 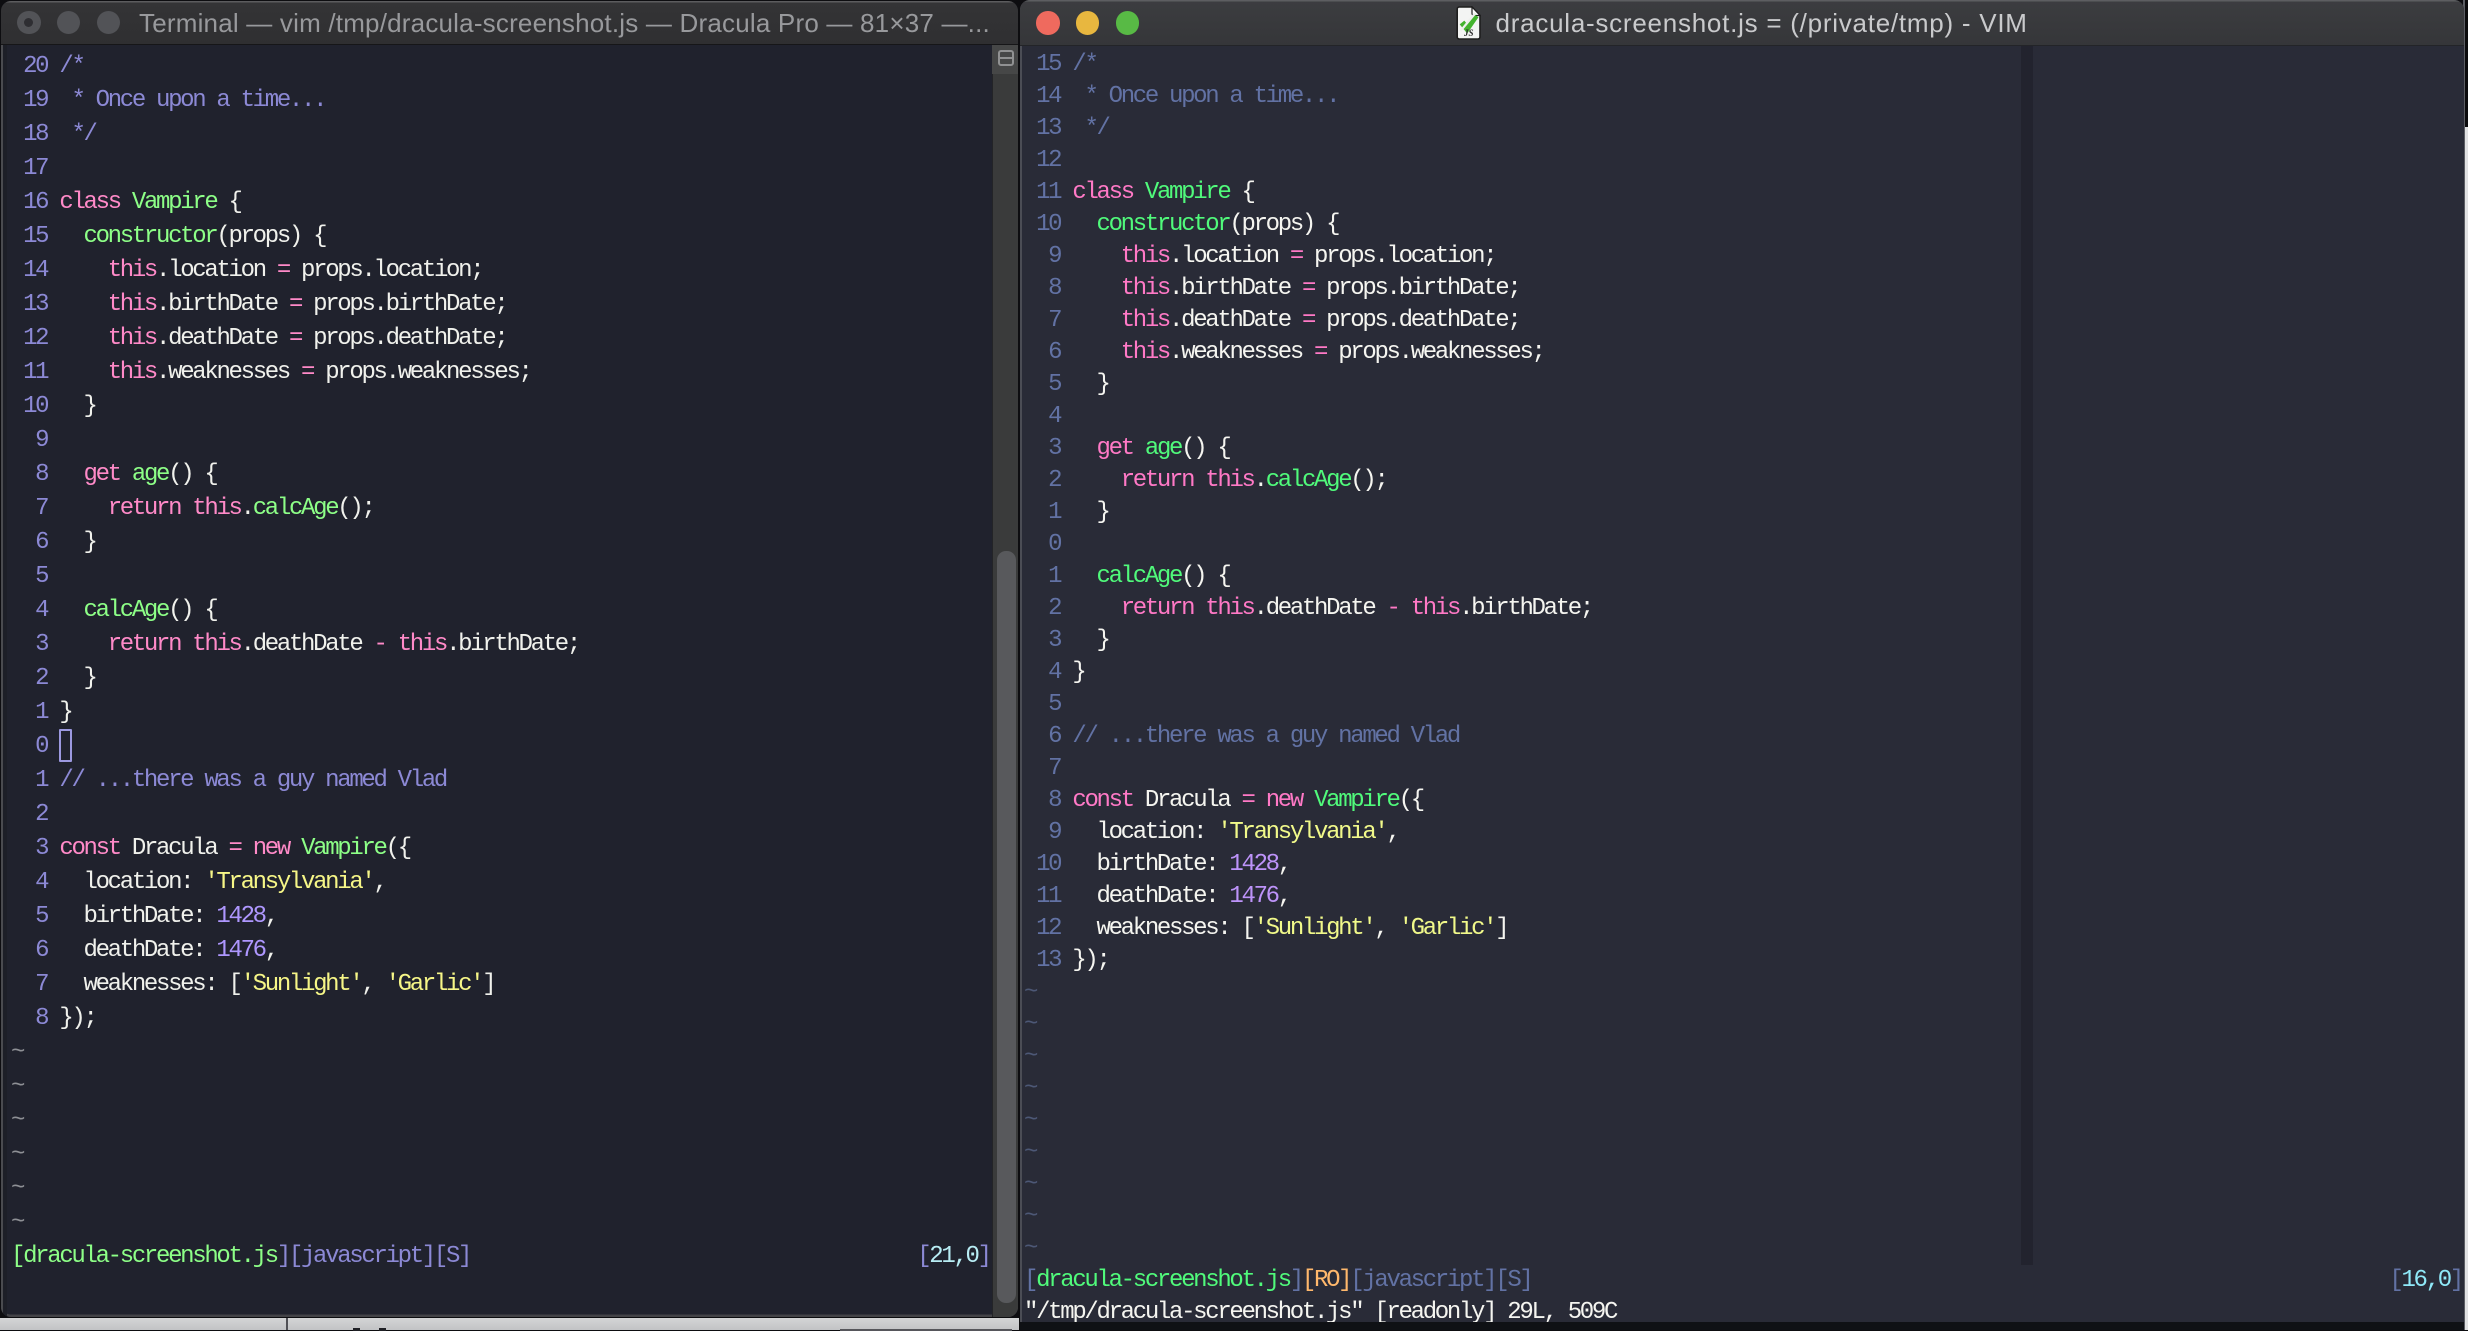 What do you see at coordinates (1468, 33) in the screenshot?
I see `svg-text: JS` at bounding box center [1468, 33].